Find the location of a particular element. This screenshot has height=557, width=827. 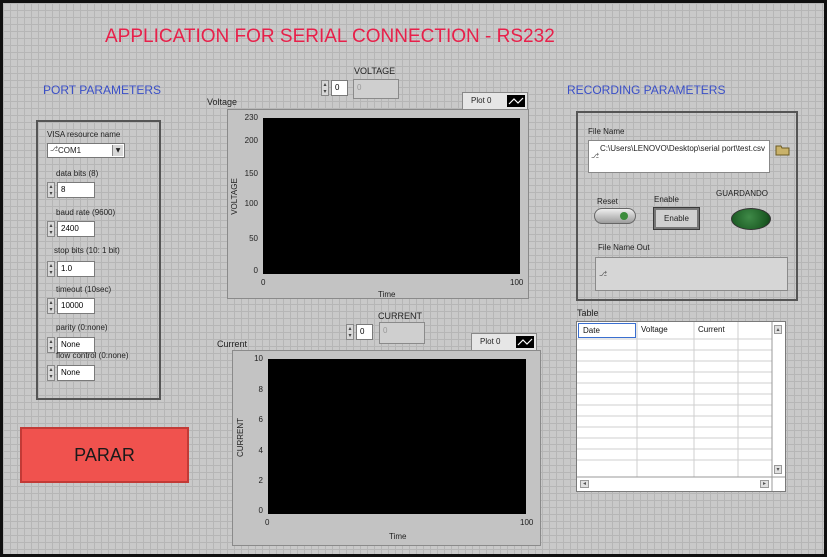

current-ytick: 2 is located at coordinates (260, 480).